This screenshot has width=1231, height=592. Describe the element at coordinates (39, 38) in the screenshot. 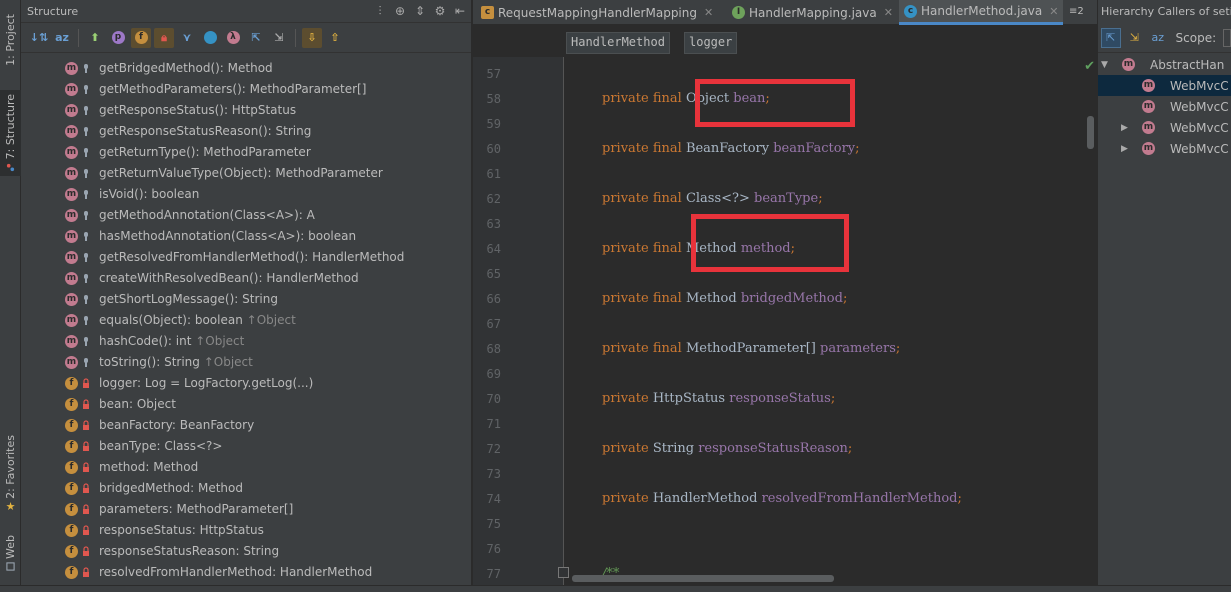

I see `sort-visibility-icon: ↓⇅` at that location.